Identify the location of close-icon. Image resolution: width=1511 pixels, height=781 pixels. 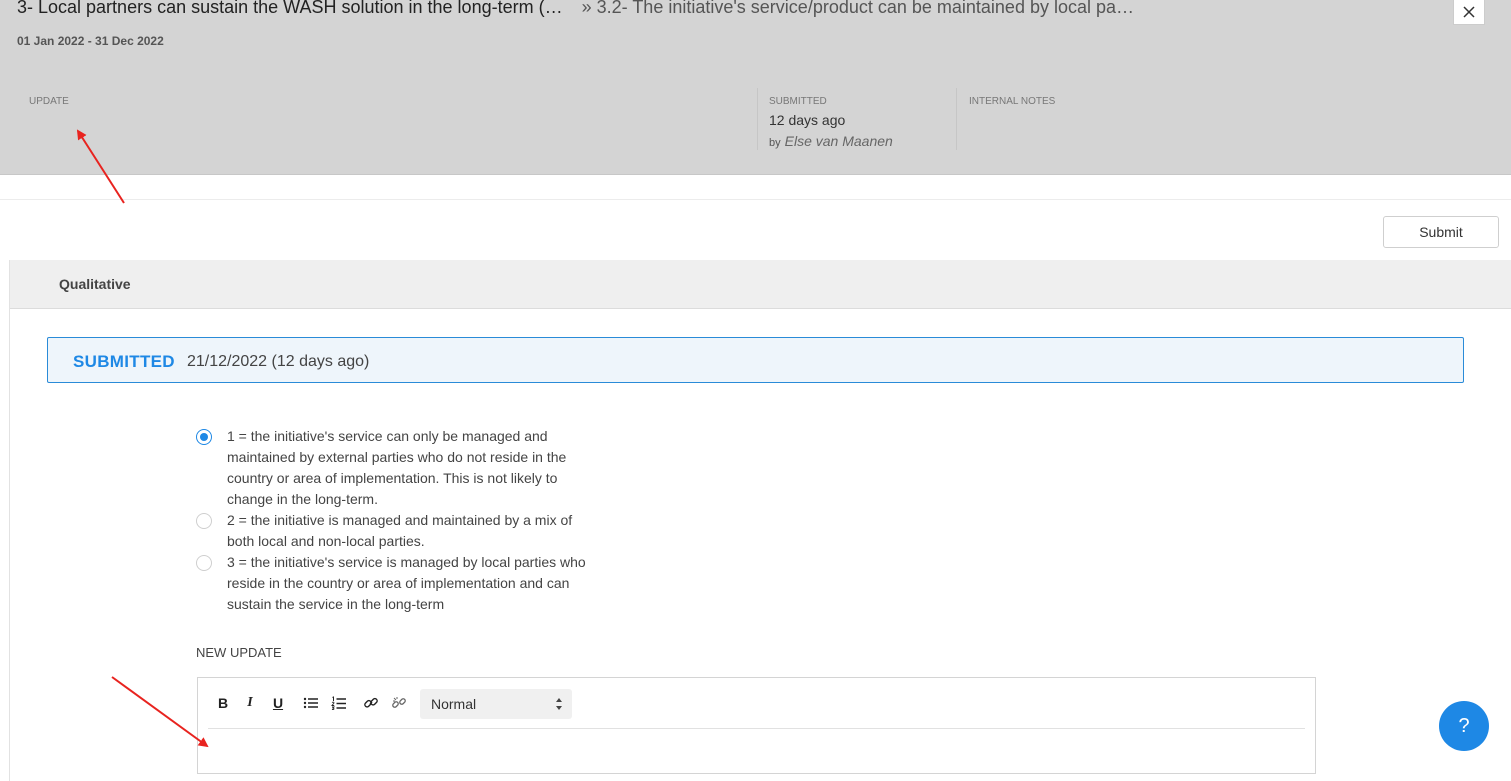
(1469, 12).